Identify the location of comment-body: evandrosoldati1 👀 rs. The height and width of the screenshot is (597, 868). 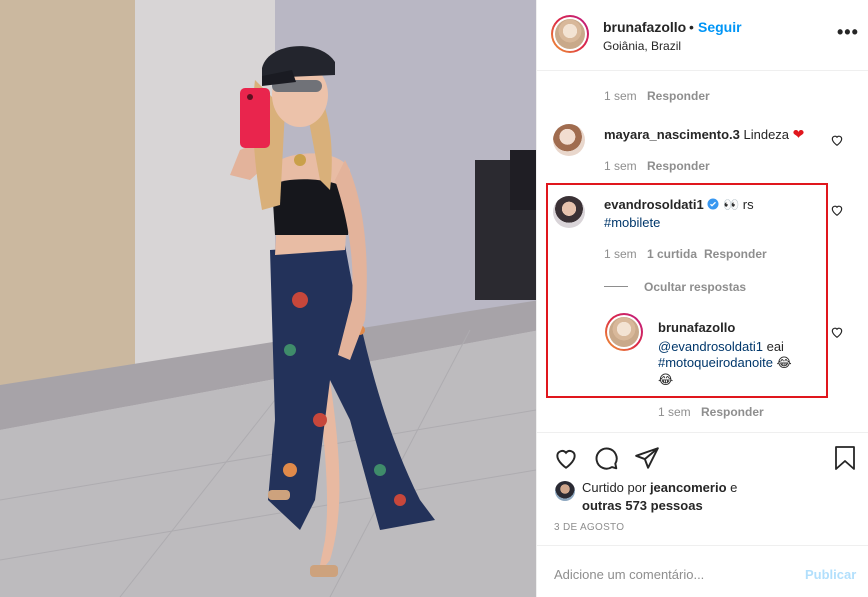
(704, 205).